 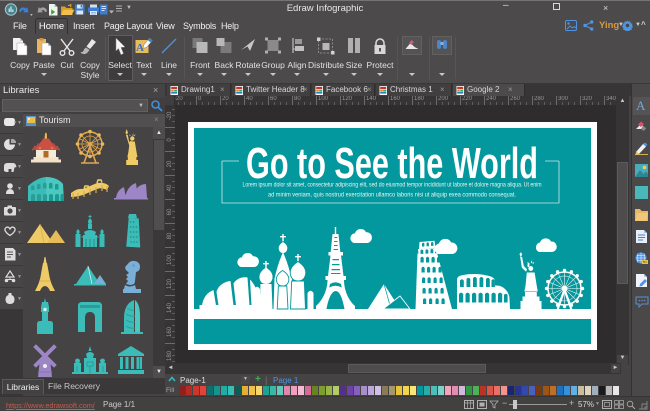 What do you see at coordinates (140, 48) in the screenshot?
I see `svg-text: A` at bounding box center [140, 48].